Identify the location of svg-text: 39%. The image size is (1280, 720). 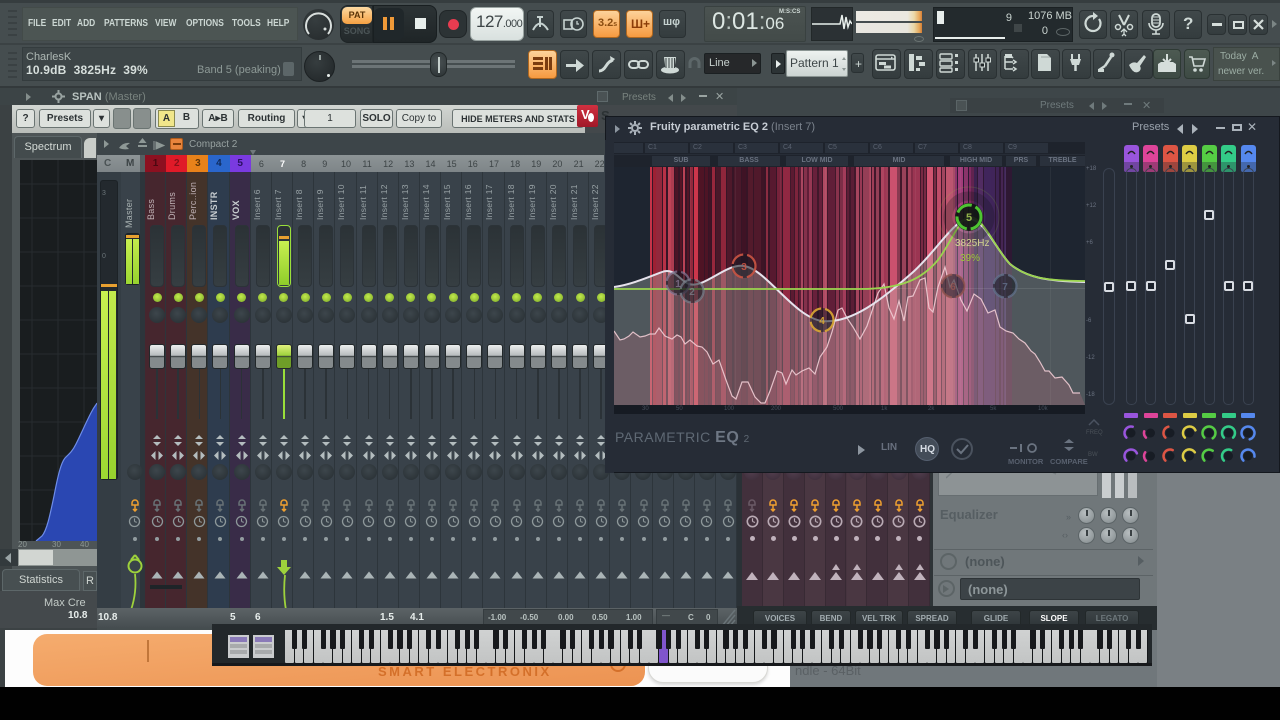
(970, 258).